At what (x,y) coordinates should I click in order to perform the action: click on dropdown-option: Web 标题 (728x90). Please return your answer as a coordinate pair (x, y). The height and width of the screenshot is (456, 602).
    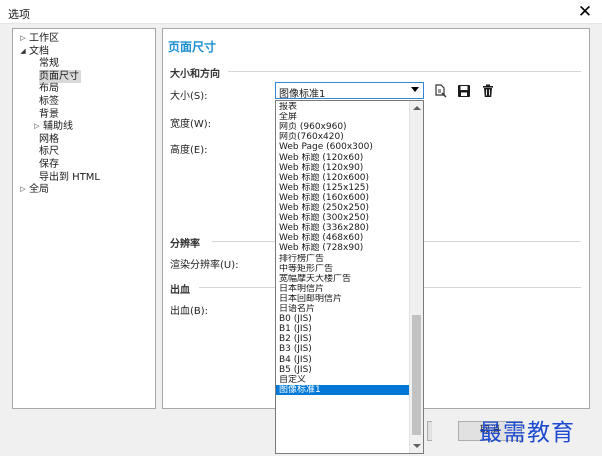
    Looking at the image, I should click on (342, 248).